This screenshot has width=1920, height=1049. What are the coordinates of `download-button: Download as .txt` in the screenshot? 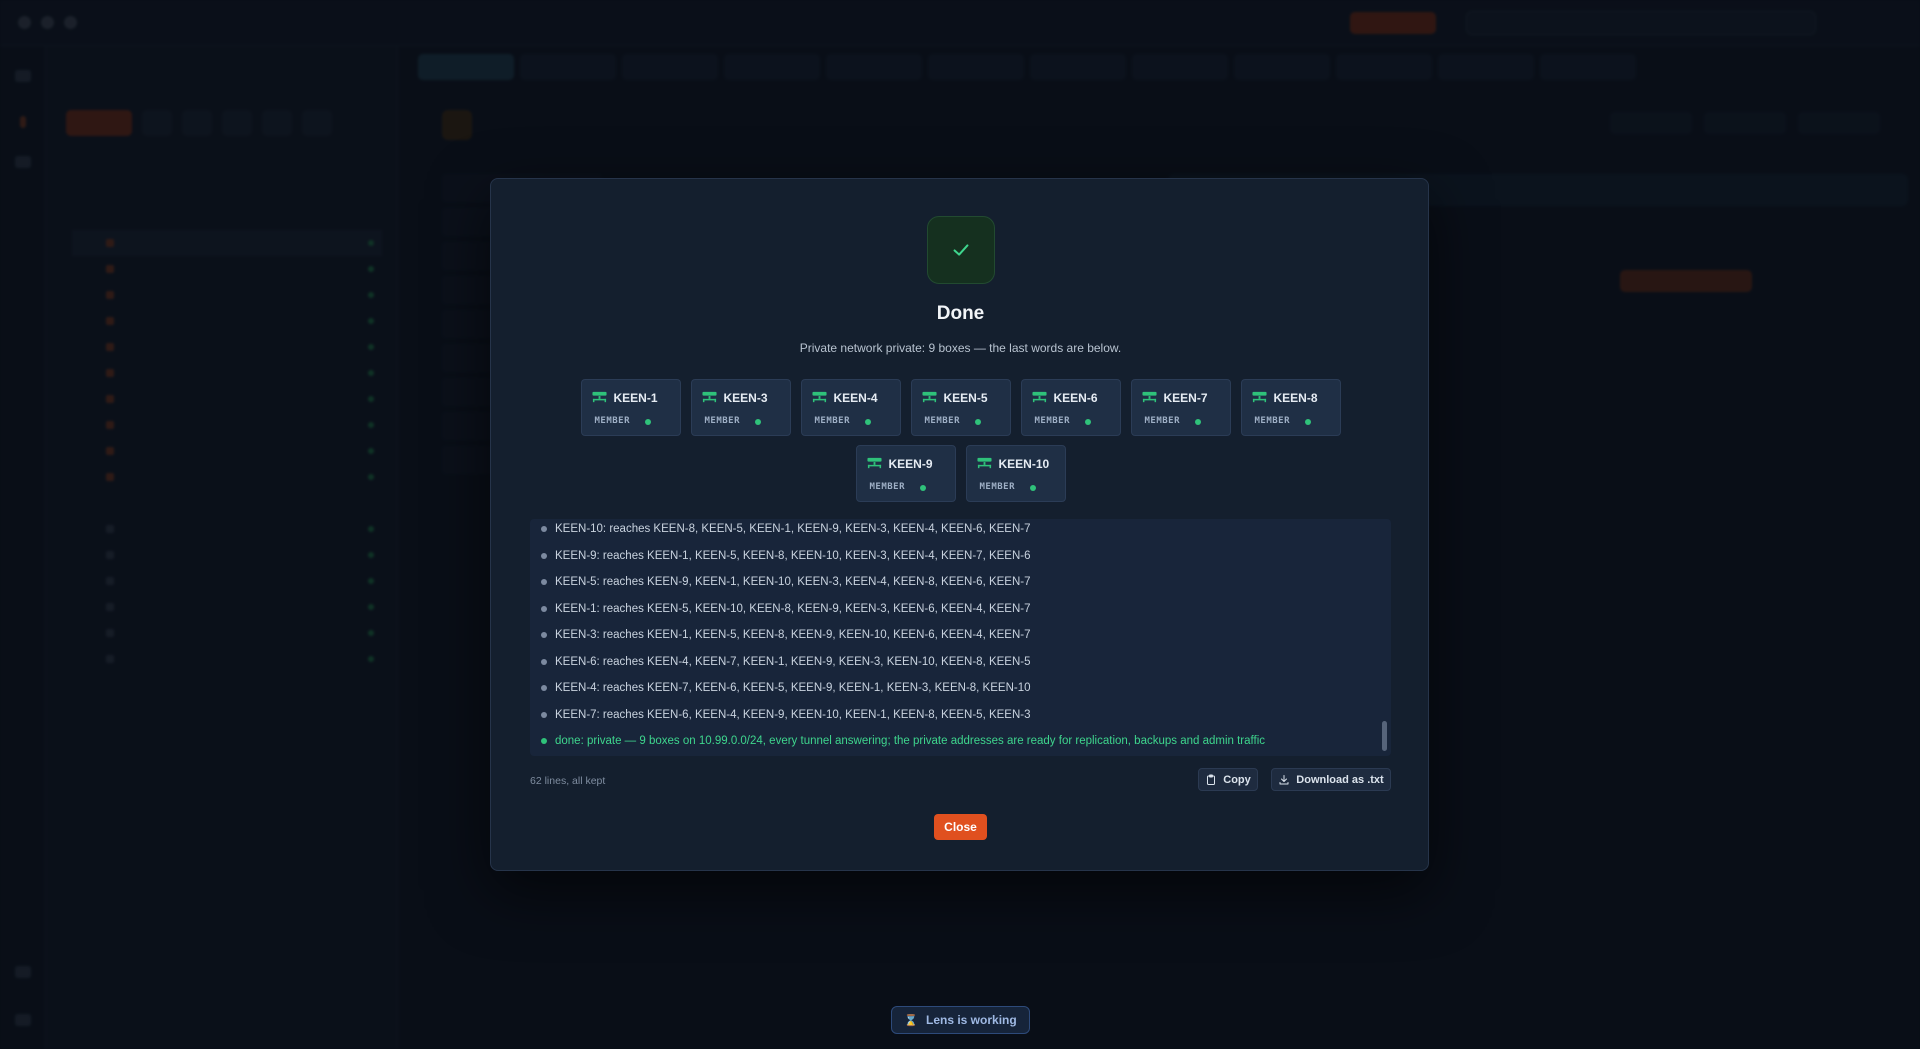 It's located at (1331, 779).